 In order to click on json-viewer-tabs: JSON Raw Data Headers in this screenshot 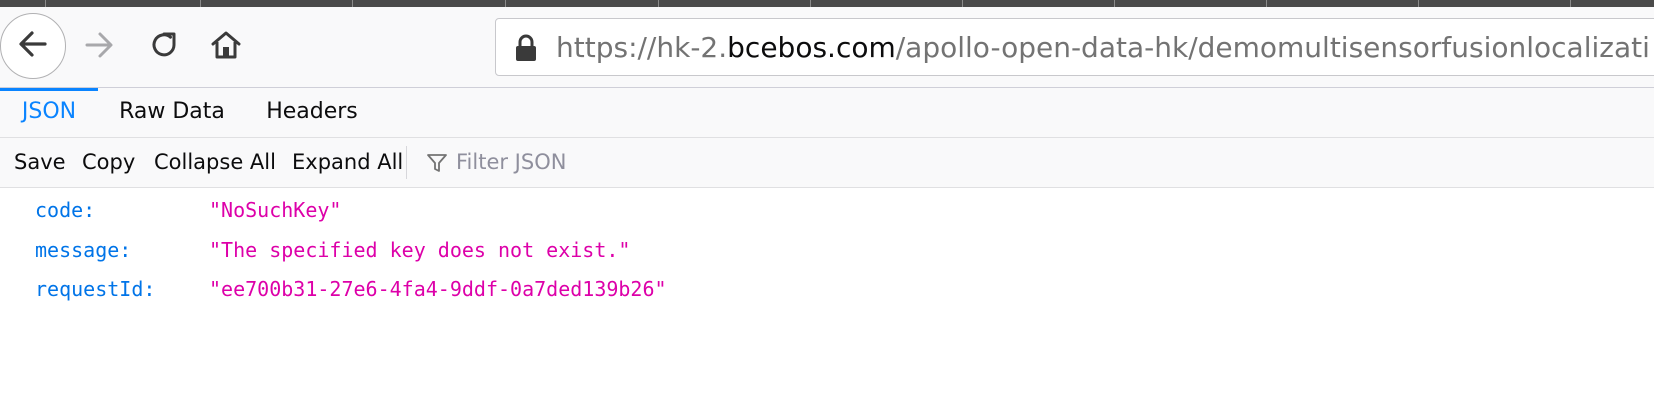, I will do `click(827, 113)`.